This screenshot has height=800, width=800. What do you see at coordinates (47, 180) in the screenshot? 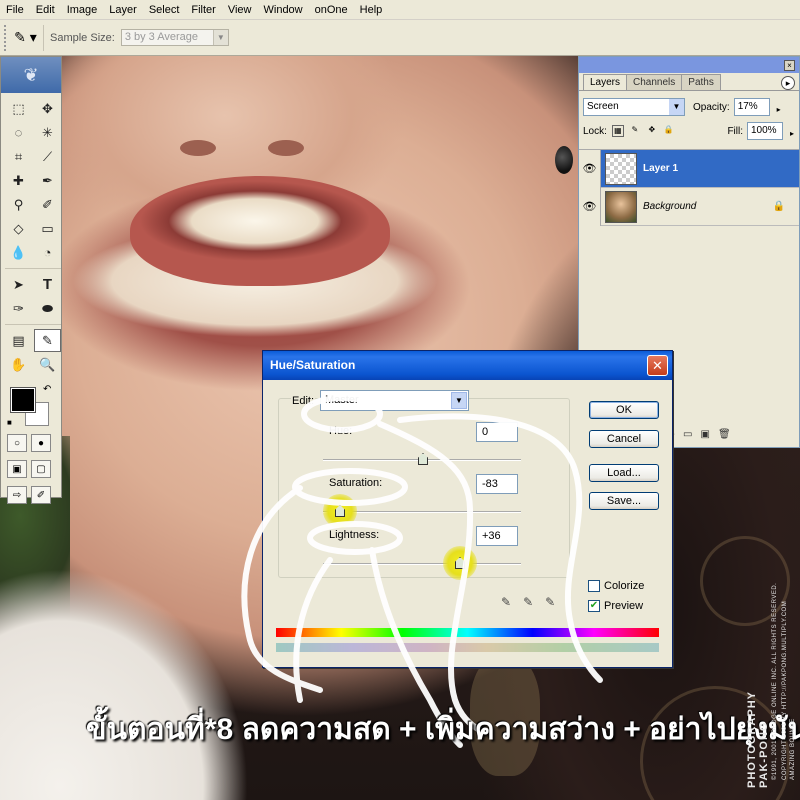
I see `brush-tool-icon: ✒` at bounding box center [47, 180].